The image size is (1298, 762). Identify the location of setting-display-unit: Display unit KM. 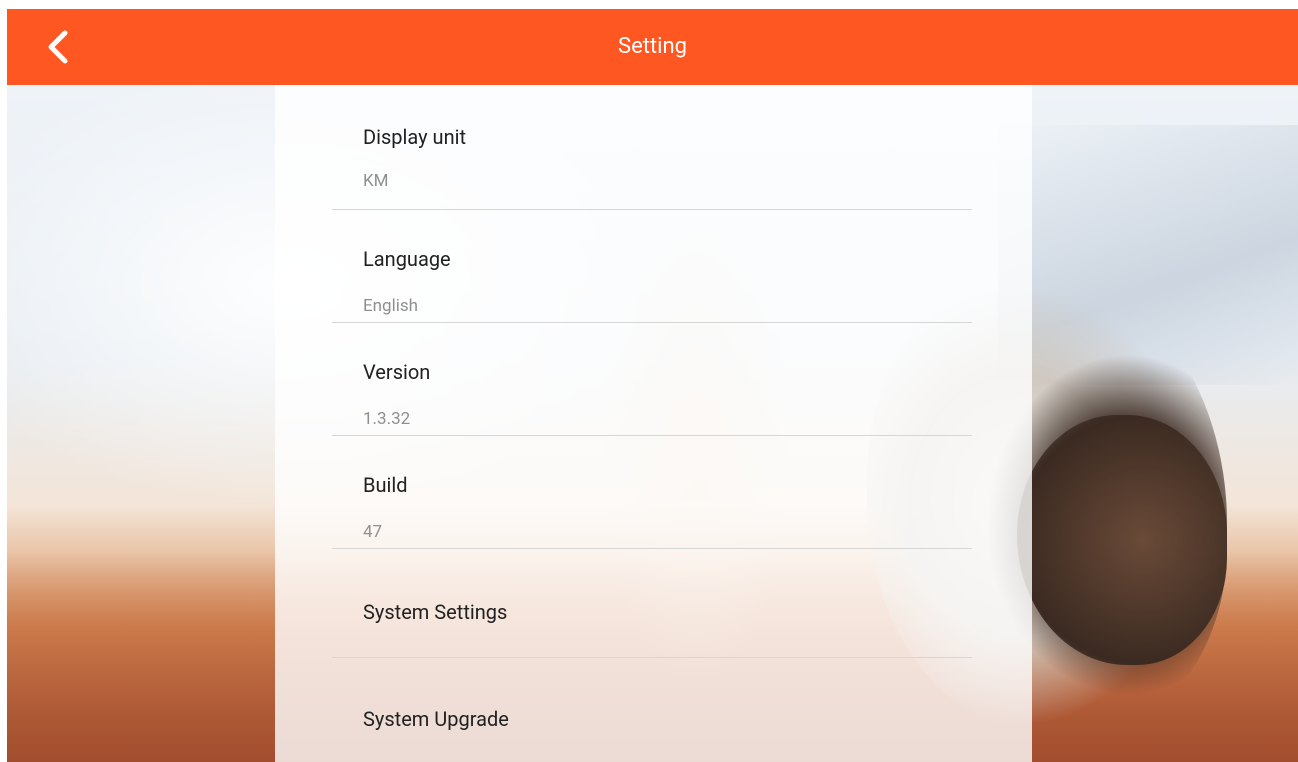
(652, 147).